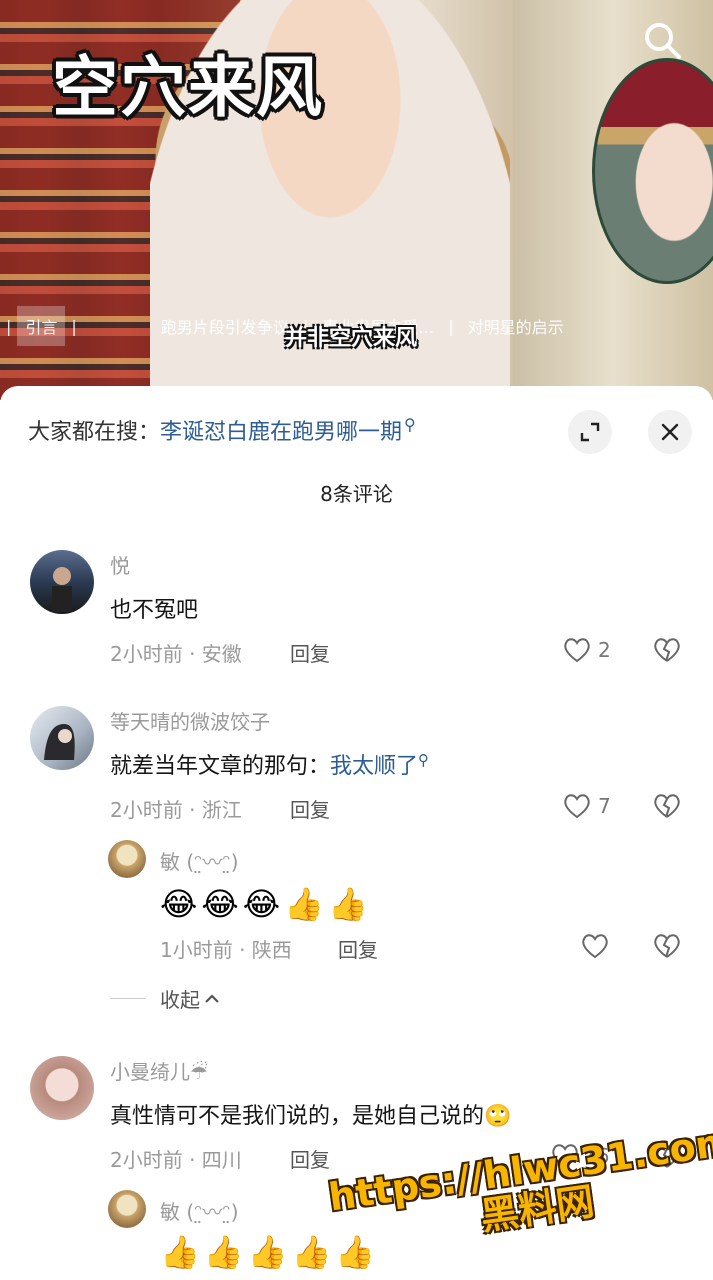 The image size is (713, 1280). I want to click on like-button: 2, so click(586, 650).